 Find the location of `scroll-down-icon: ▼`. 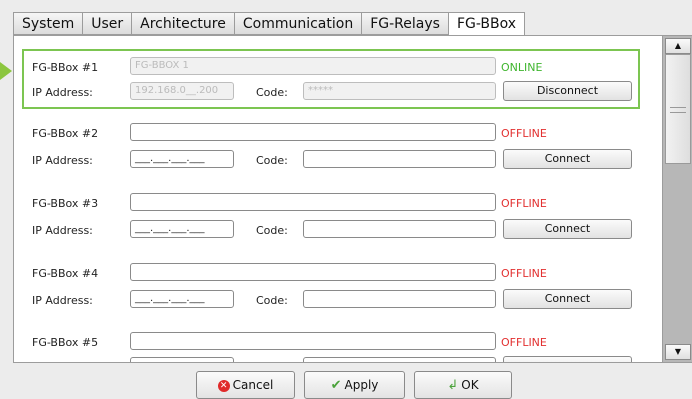

scroll-down-icon: ▼ is located at coordinates (678, 352).